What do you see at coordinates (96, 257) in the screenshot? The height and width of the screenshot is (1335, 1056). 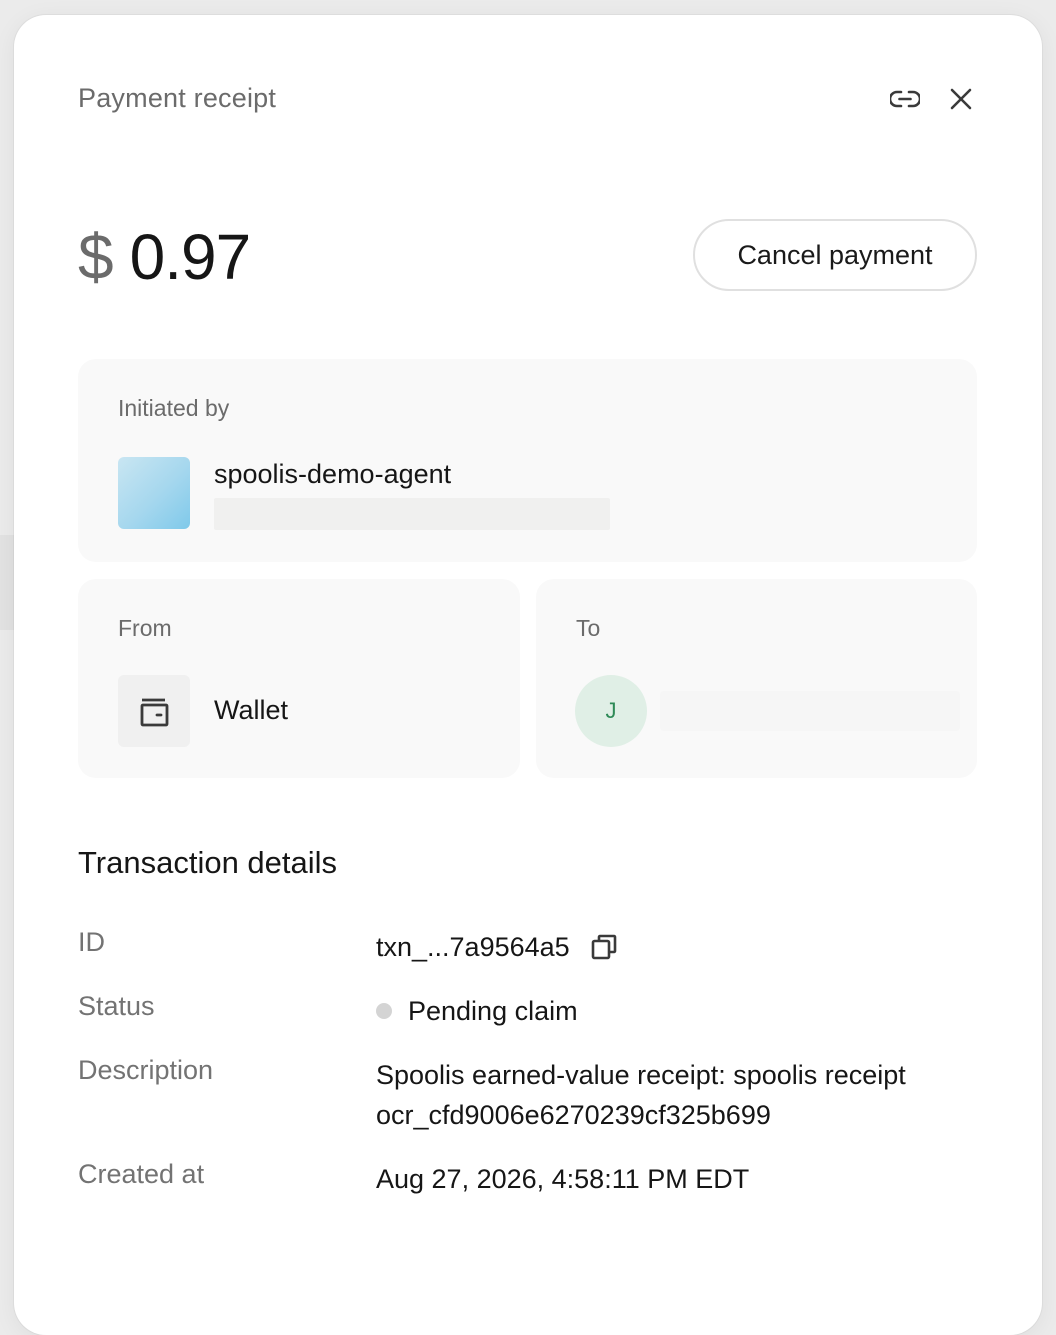 I see `amount-currency: $` at bounding box center [96, 257].